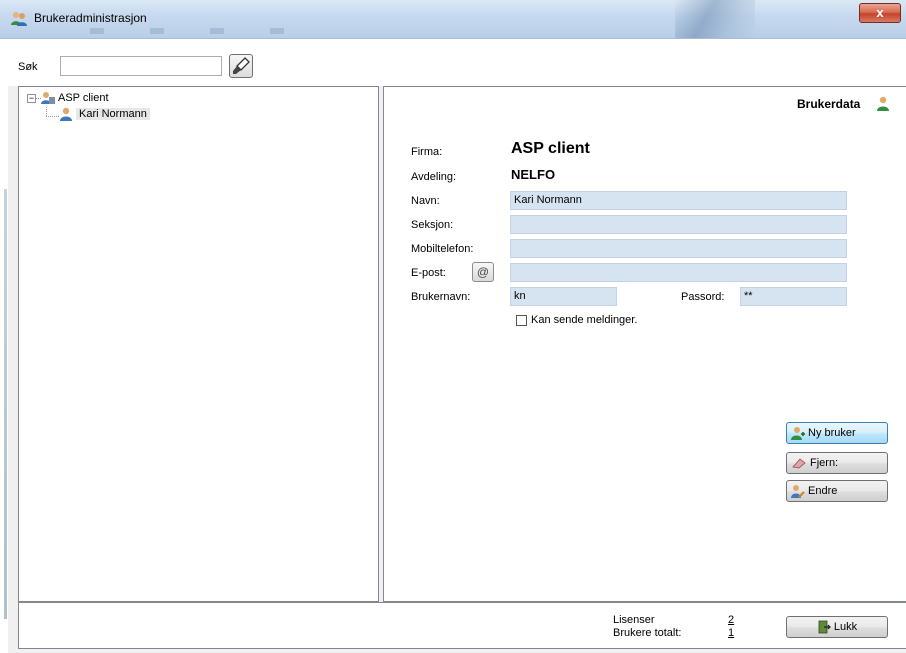  What do you see at coordinates (195, 31) in the screenshot?
I see `title-bar-pattern` at bounding box center [195, 31].